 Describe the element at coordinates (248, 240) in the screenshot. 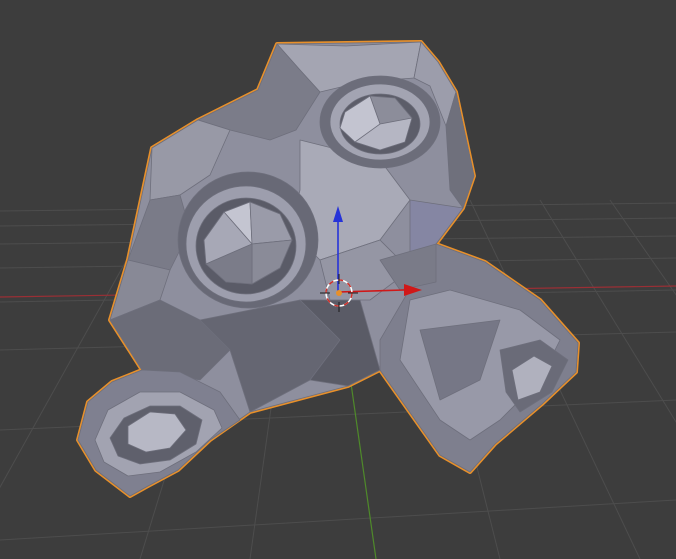

I see `front-eye` at that location.